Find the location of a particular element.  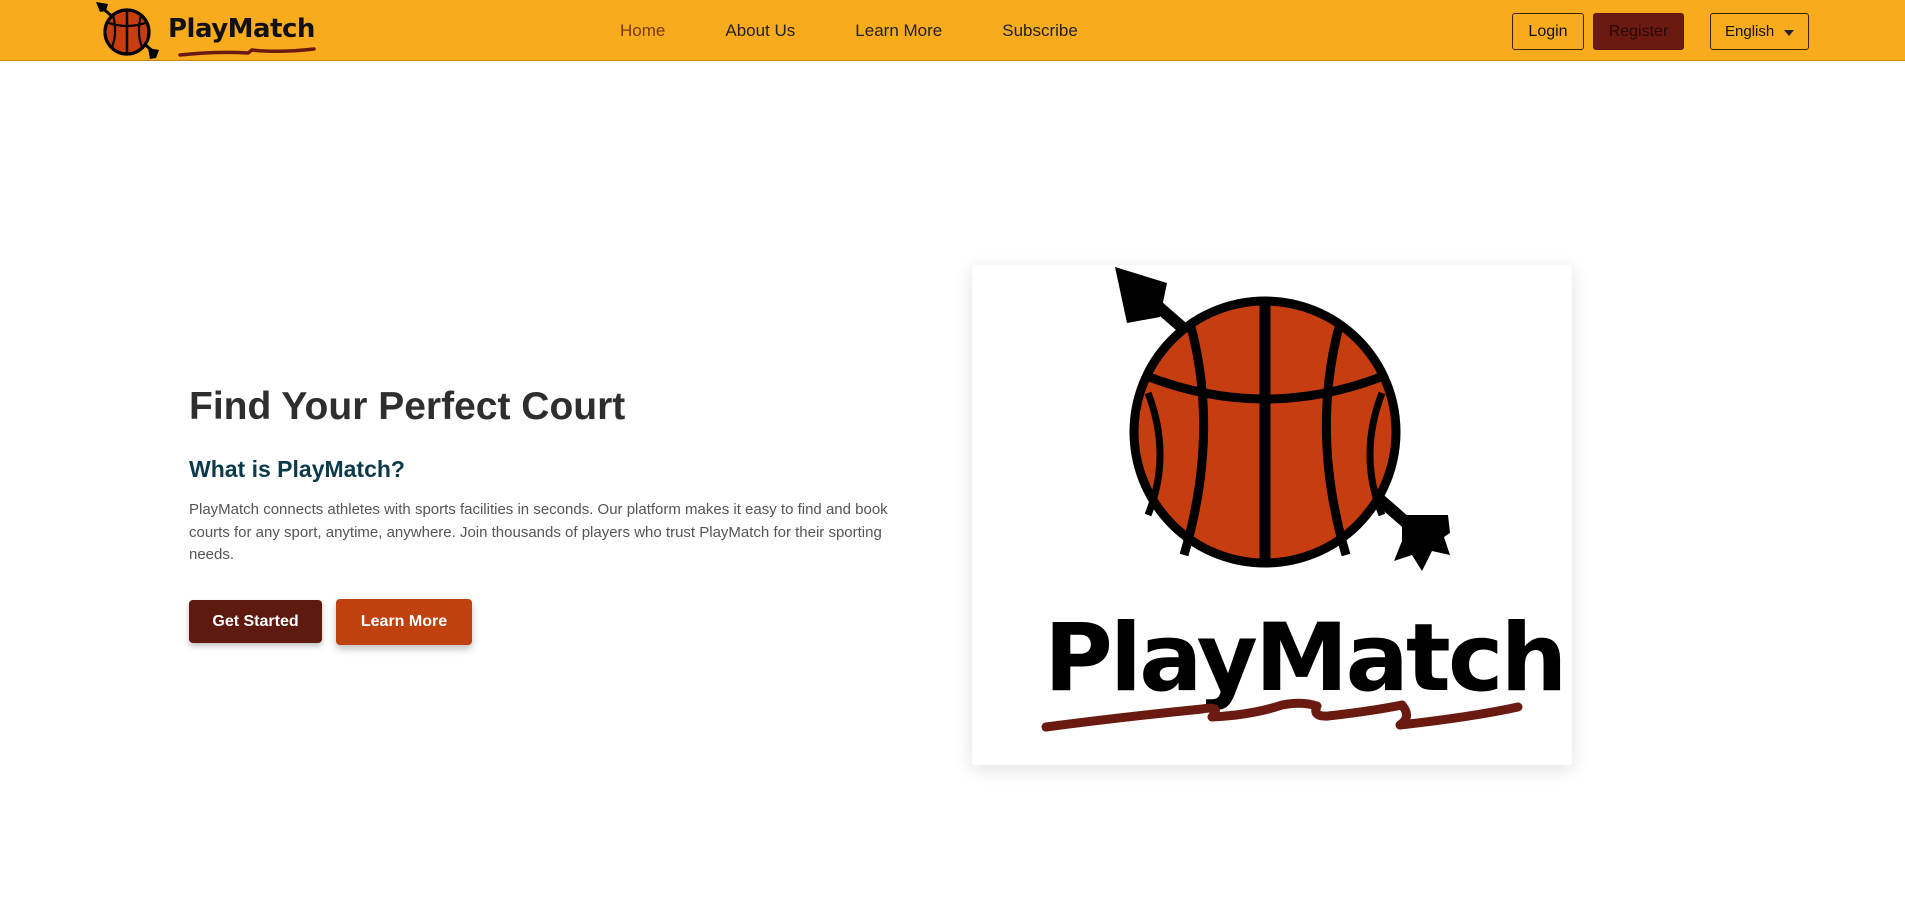

language-select: English is located at coordinates (1759, 31).